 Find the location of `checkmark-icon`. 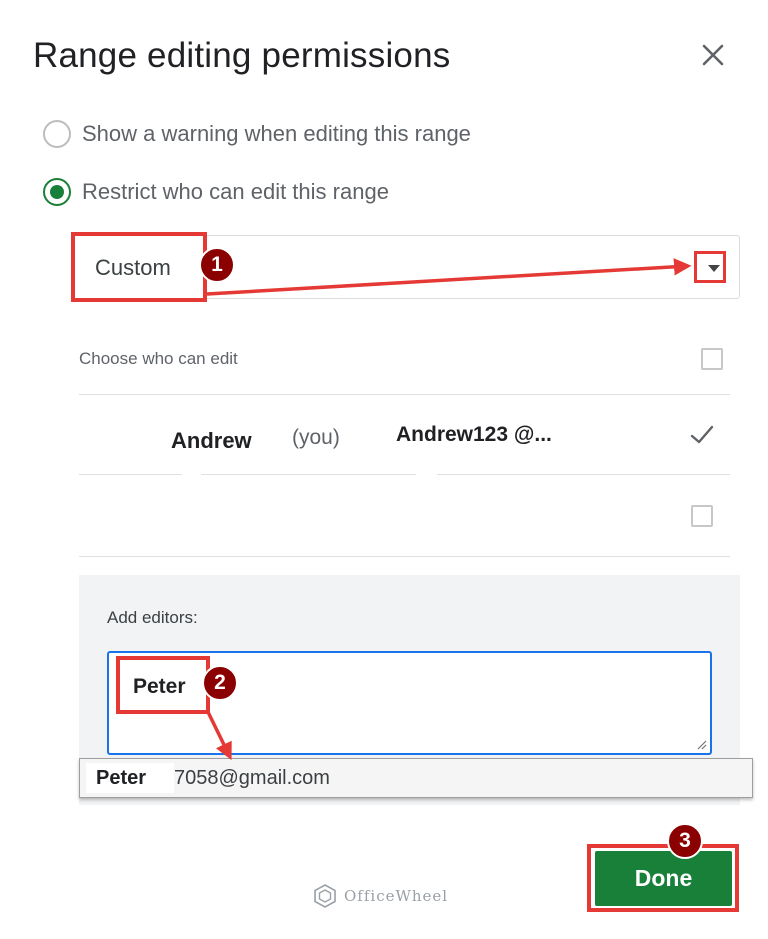

checkmark-icon is located at coordinates (702, 435).